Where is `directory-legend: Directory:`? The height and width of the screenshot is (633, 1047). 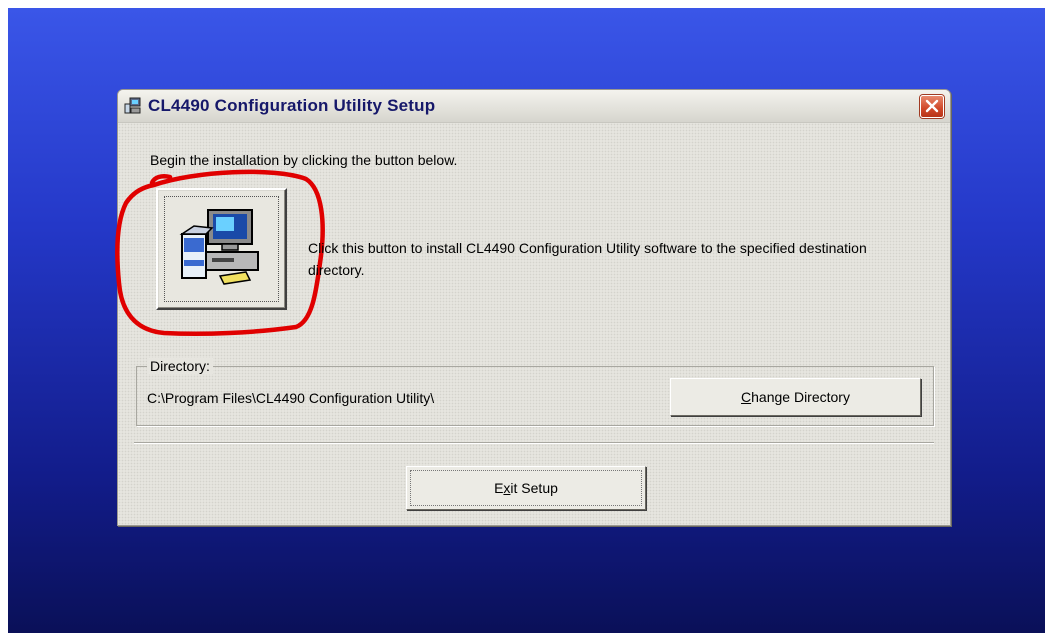 directory-legend: Directory: is located at coordinates (180, 366).